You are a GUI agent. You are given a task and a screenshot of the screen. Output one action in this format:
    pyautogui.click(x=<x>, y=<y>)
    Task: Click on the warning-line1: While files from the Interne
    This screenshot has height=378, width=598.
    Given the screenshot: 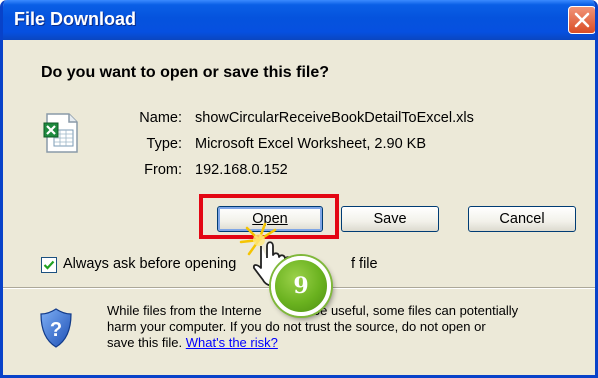 What is the action you would take?
    pyautogui.click(x=184, y=310)
    